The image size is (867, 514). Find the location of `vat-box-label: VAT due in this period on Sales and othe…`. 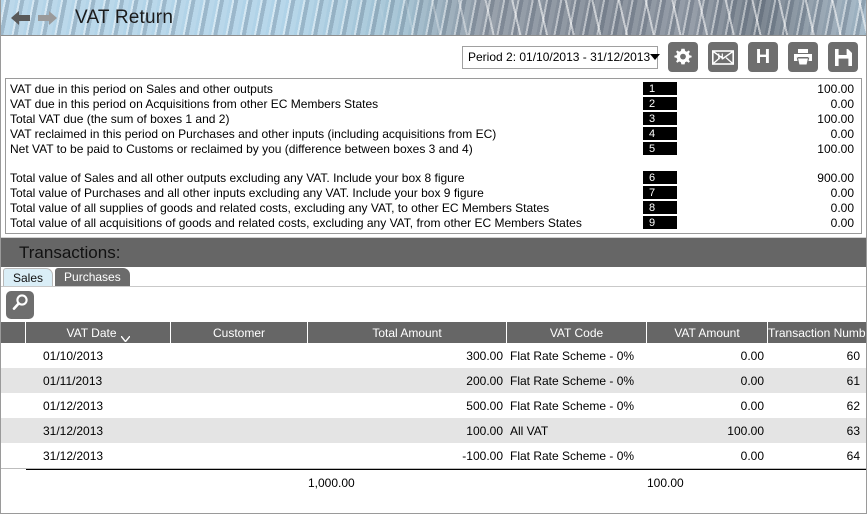

vat-box-label: VAT due in this period on Sales and othe… is located at coordinates (141, 88).